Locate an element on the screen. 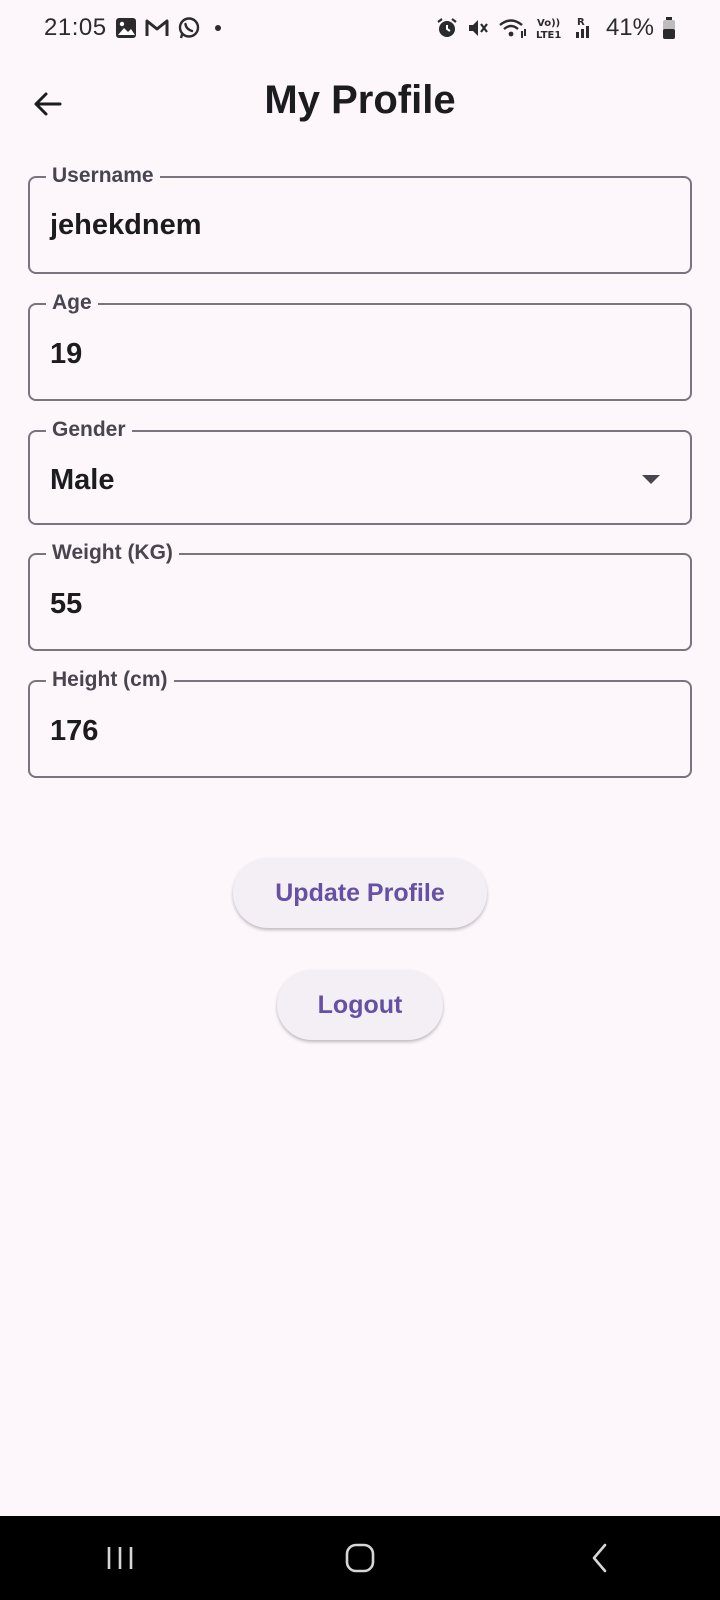  svg-text: LTE1 is located at coordinates (548, 35).